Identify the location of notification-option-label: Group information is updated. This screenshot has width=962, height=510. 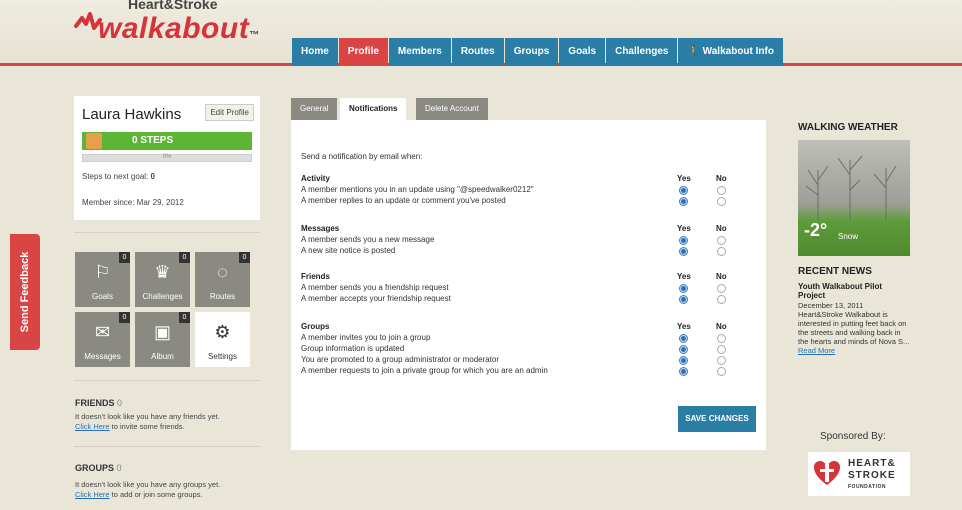
(353, 348).